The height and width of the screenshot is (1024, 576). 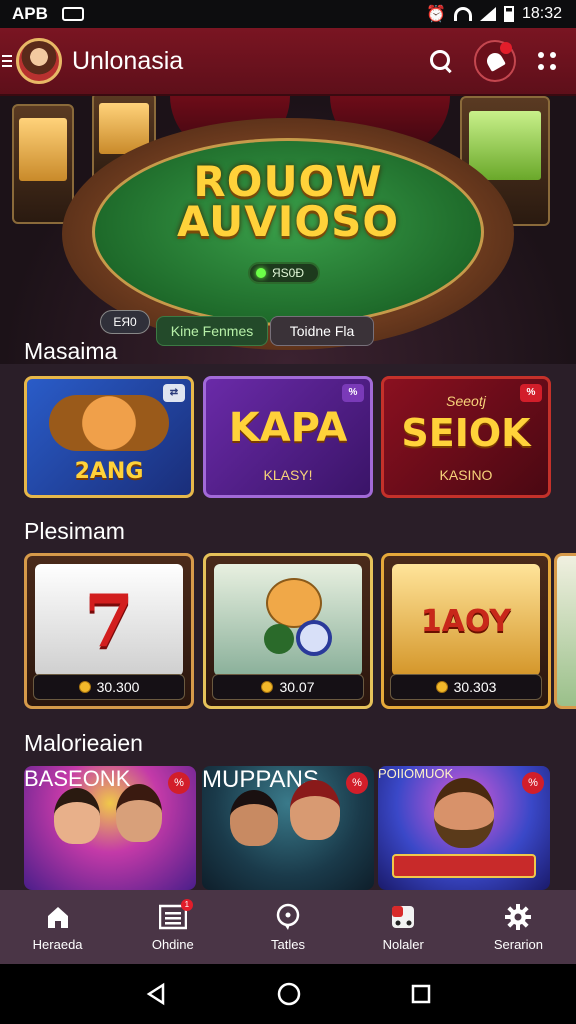 I want to click on recents-icon, so click(x=421, y=994).